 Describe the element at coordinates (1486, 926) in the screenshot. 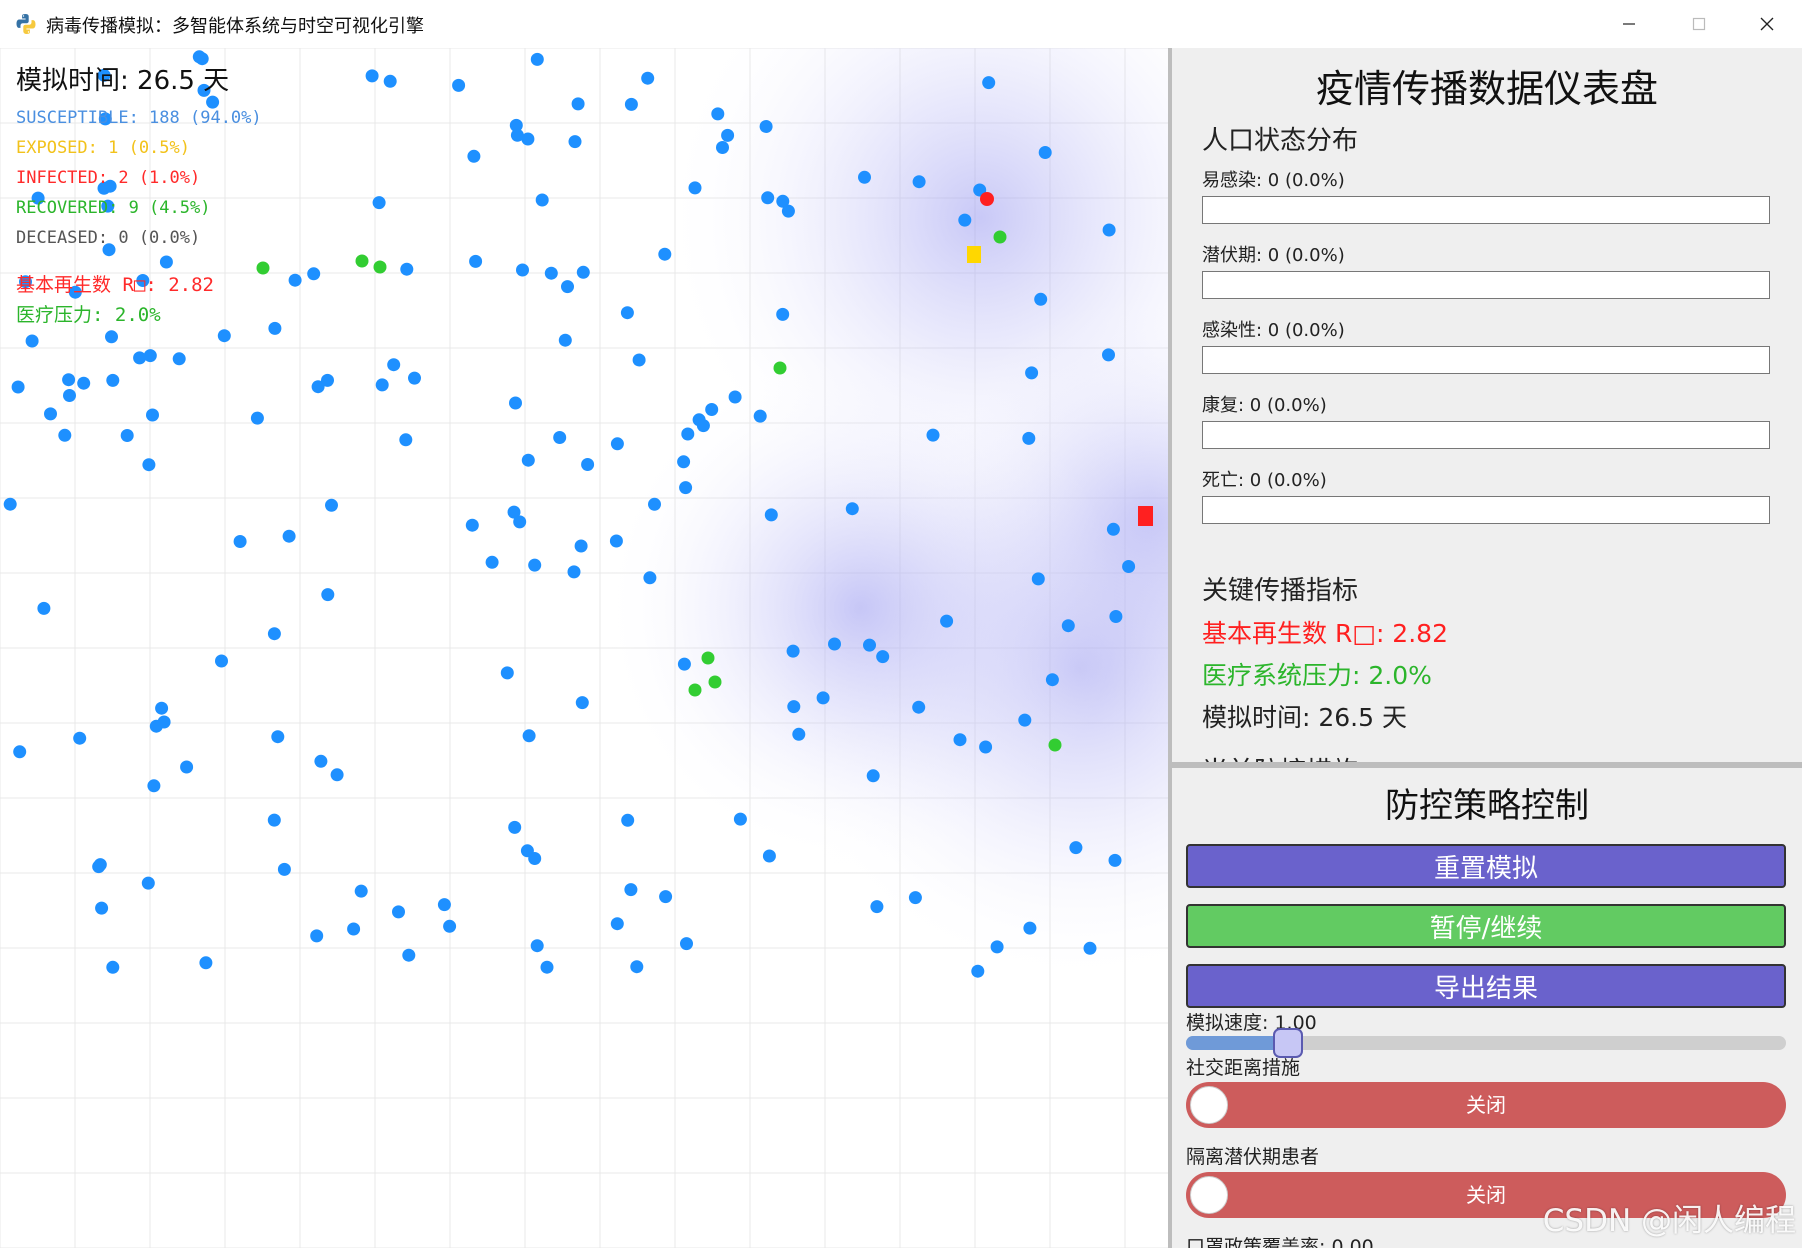

I see `pause-resume-button: 暂停/继续` at that location.